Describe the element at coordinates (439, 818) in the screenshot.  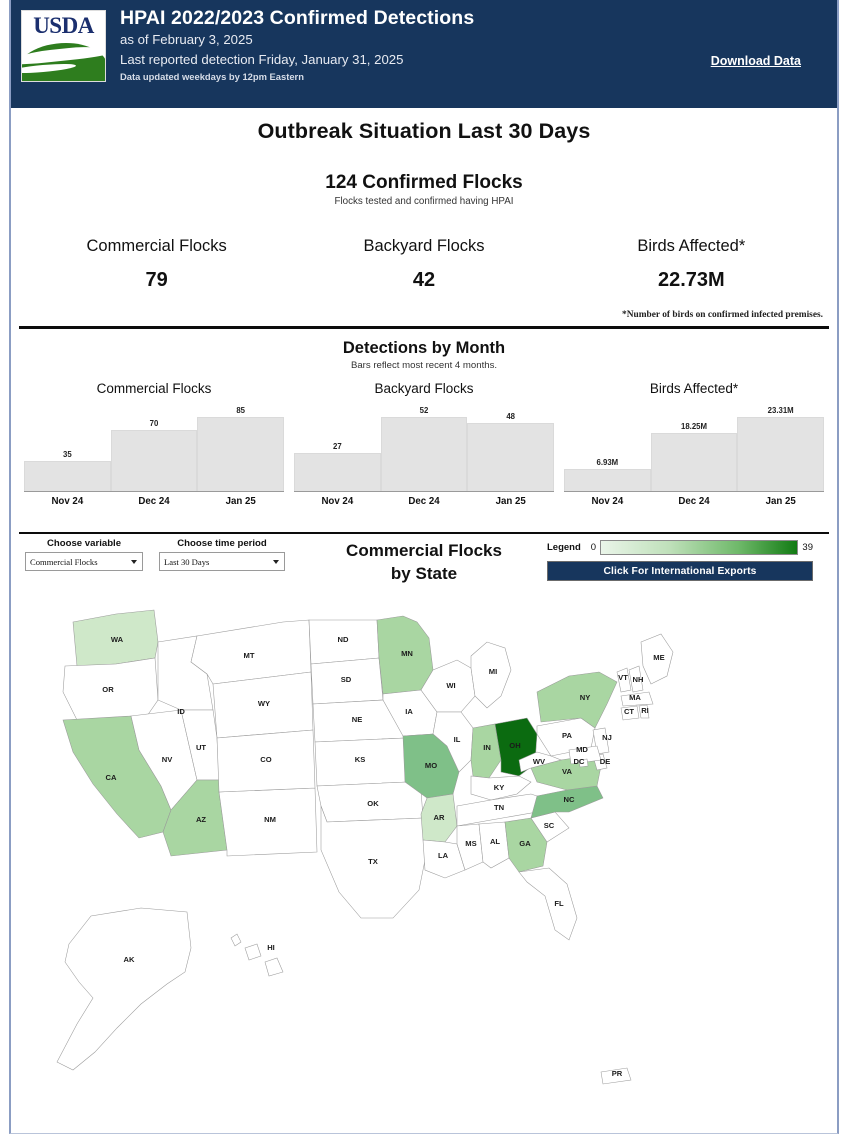
I see `map-state-ar` at that location.